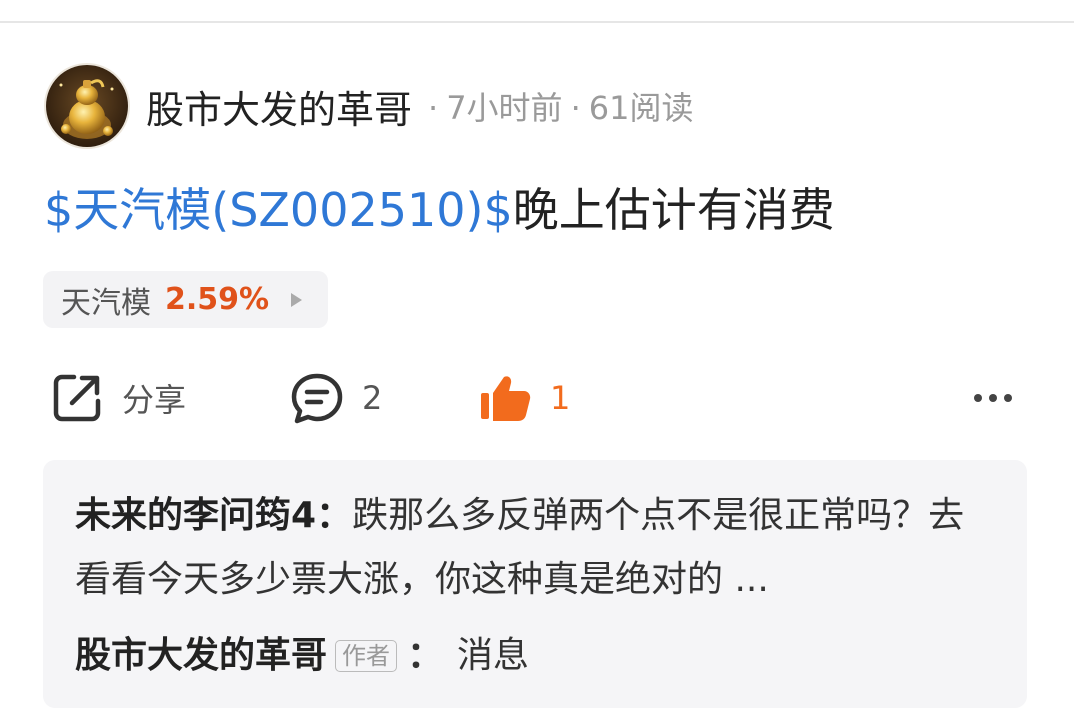 This screenshot has width=1074, height=709. I want to click on chevron-right-icon, so click(297, 299).